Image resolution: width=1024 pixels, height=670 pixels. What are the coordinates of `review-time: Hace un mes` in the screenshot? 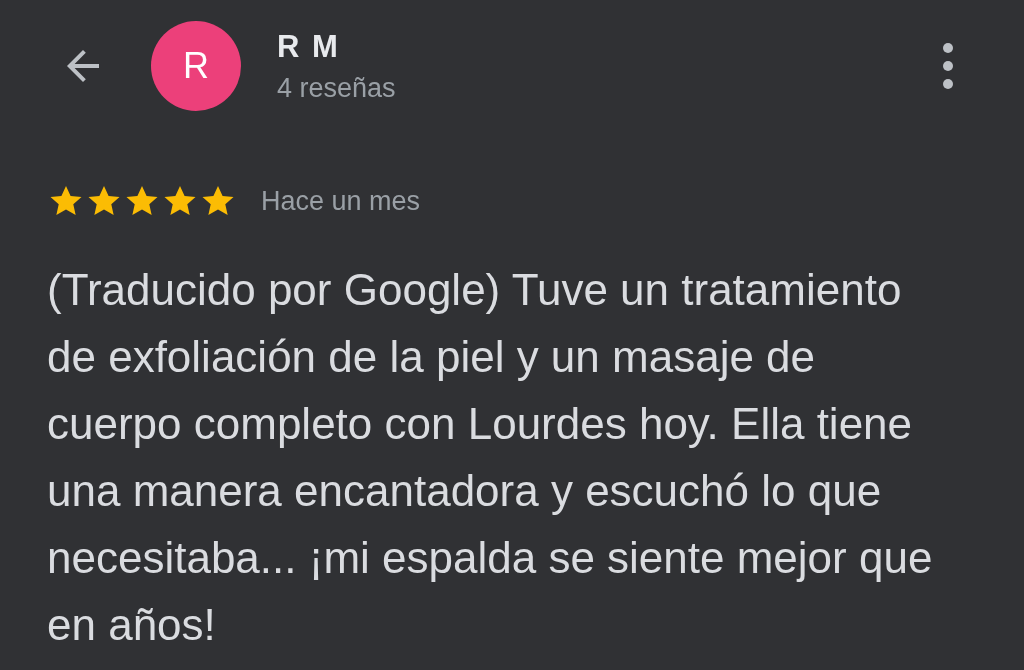 It's located at (341, 201).